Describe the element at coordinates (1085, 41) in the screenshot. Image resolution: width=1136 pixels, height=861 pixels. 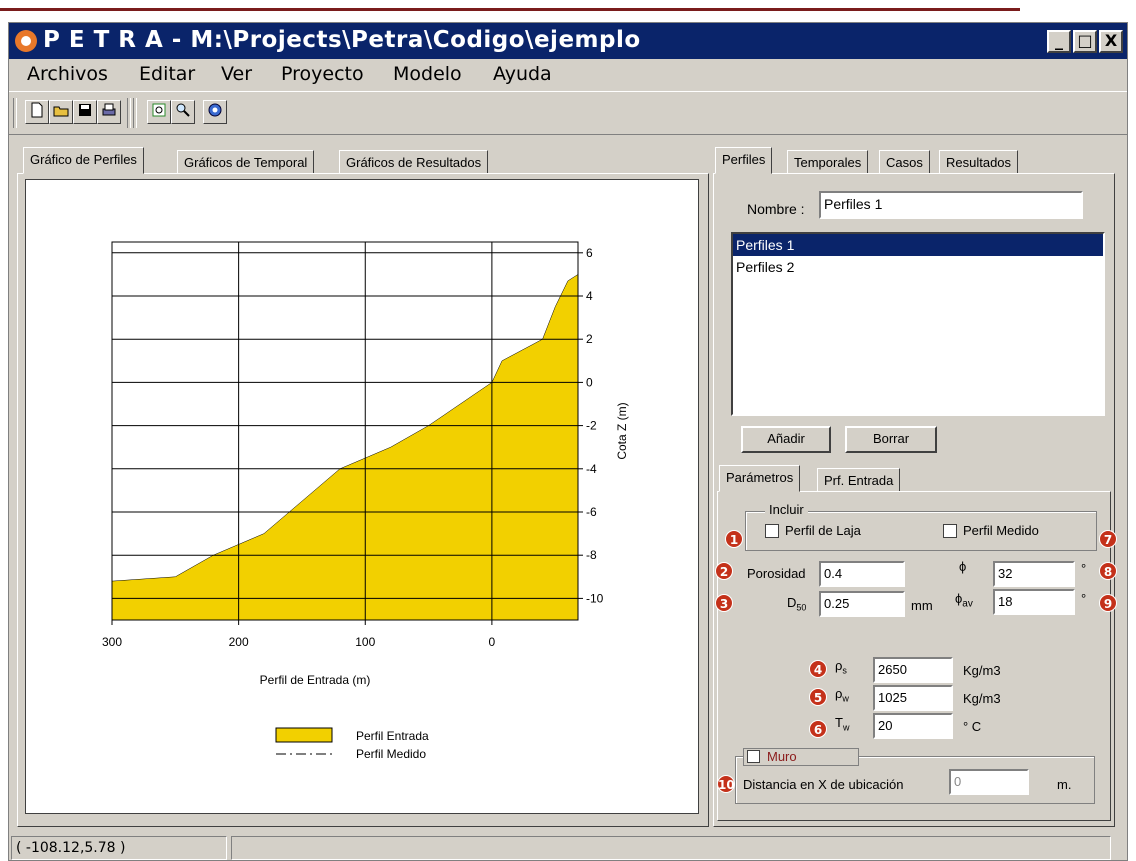
I see `maximize-button: □` at that location.